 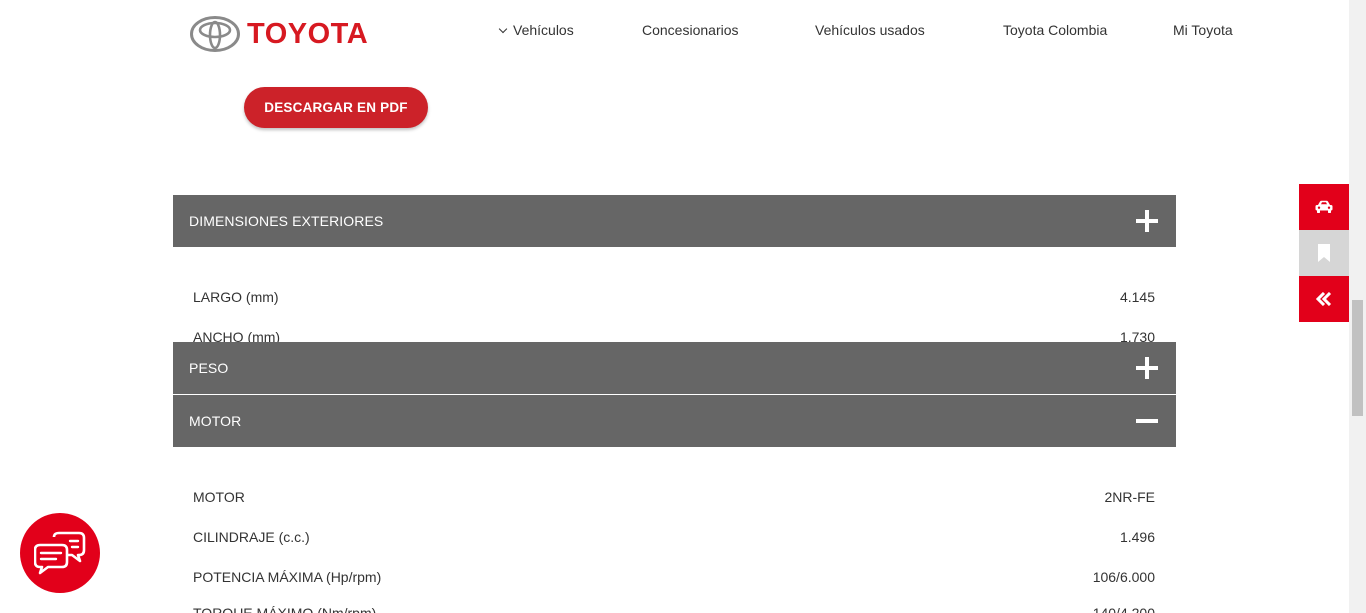 What do you see at coordinates (543, 30) in the screenshot?
I see `nav-item-label: Vehículos` at bounding box center [543, 30].